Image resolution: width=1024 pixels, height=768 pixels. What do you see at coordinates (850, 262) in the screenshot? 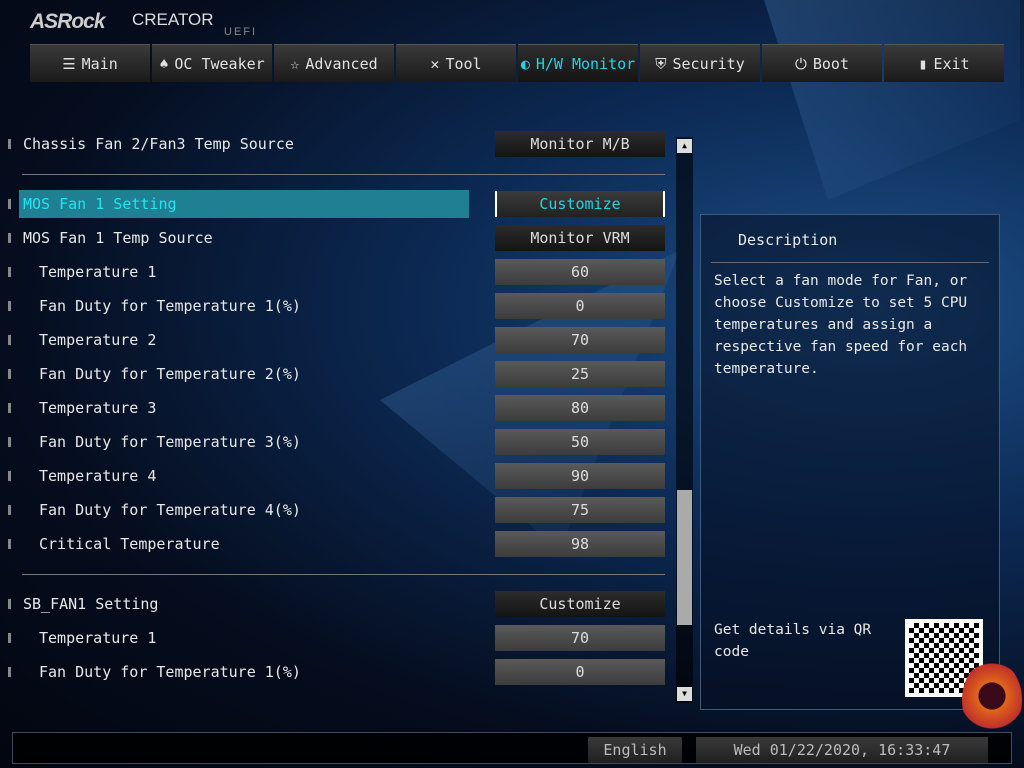
I see `description-divider` at bounding box center [850, 262].